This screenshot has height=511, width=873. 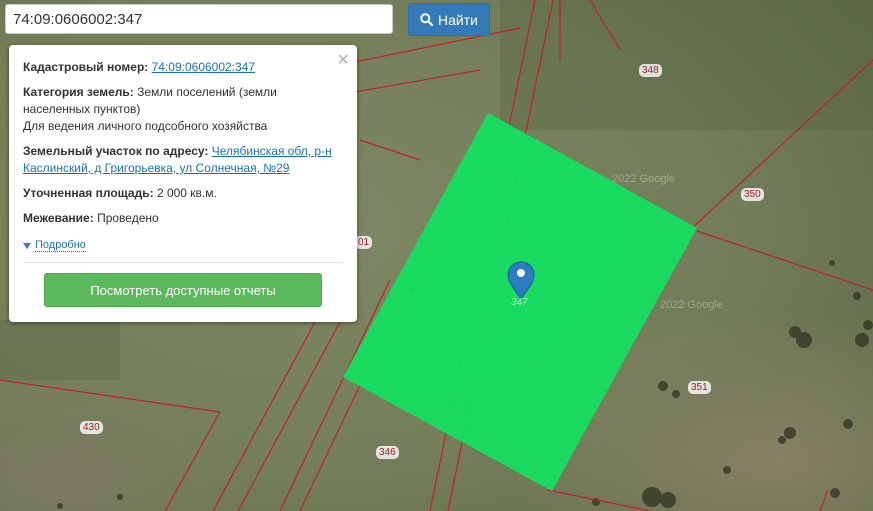 What do you see at coordinates (203, 67) in the screenshot?
I see `cadastral-number-link: 74:09:0606002:347` at bounding box center [203, 67].